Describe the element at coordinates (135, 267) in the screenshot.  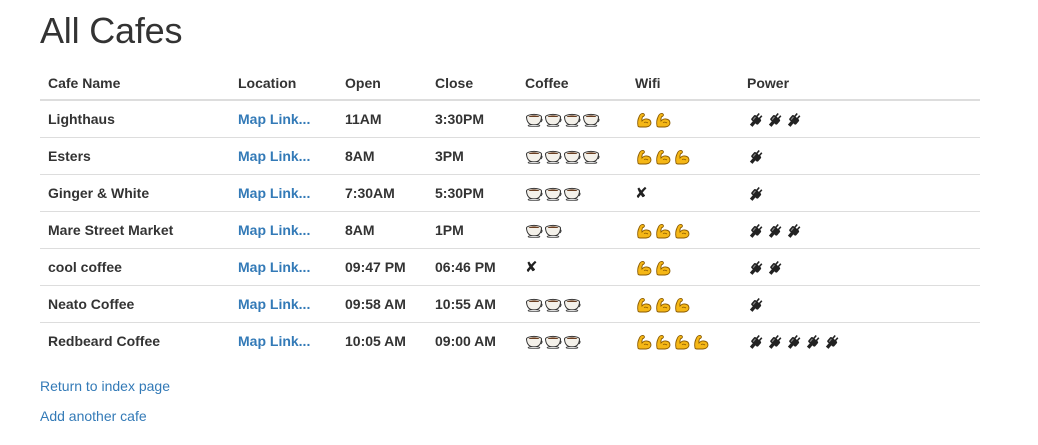
I see `cell-cafe-name: cool coffee` at that location.